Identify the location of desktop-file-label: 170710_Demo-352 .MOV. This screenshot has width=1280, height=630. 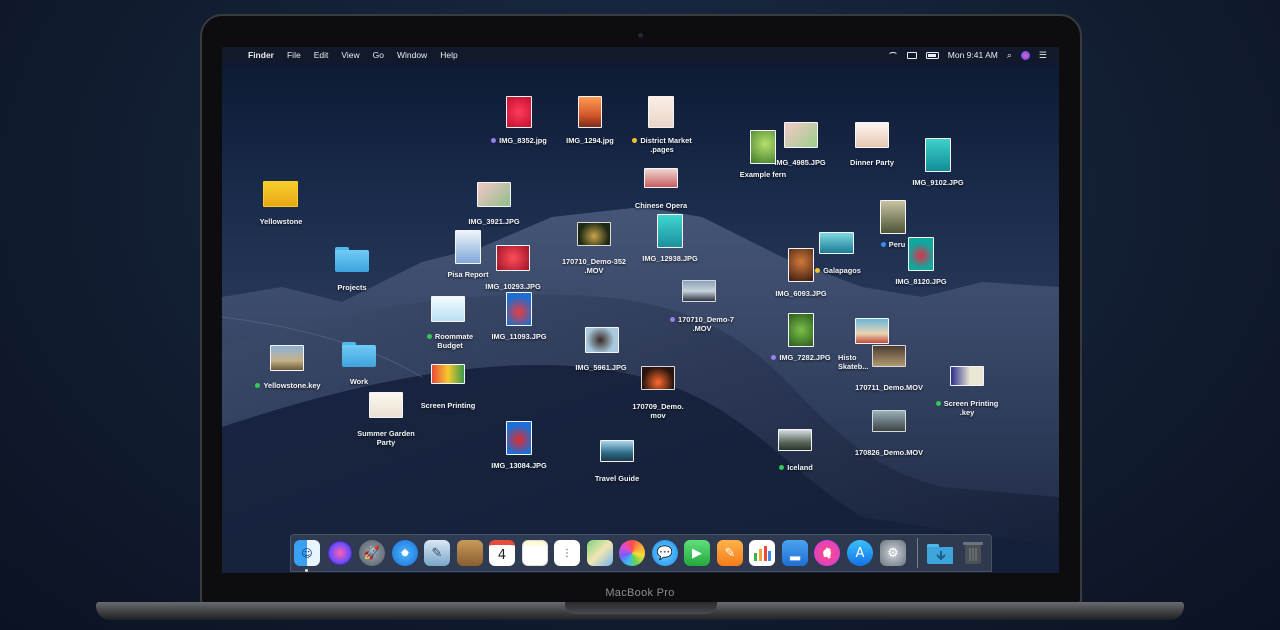
(594, 266).